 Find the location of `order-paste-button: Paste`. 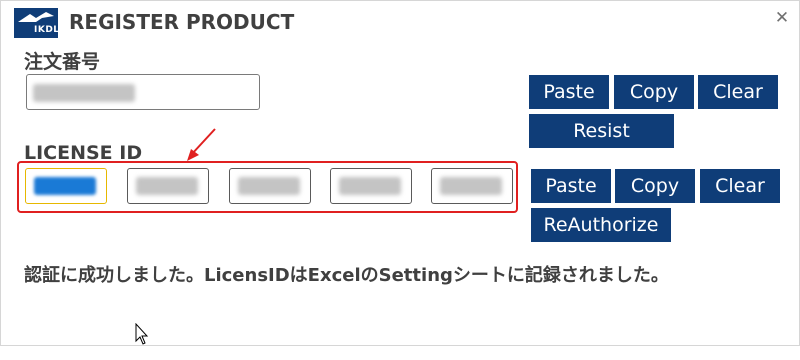

order-paste-button: Paste is located at coordinates (569, 92).